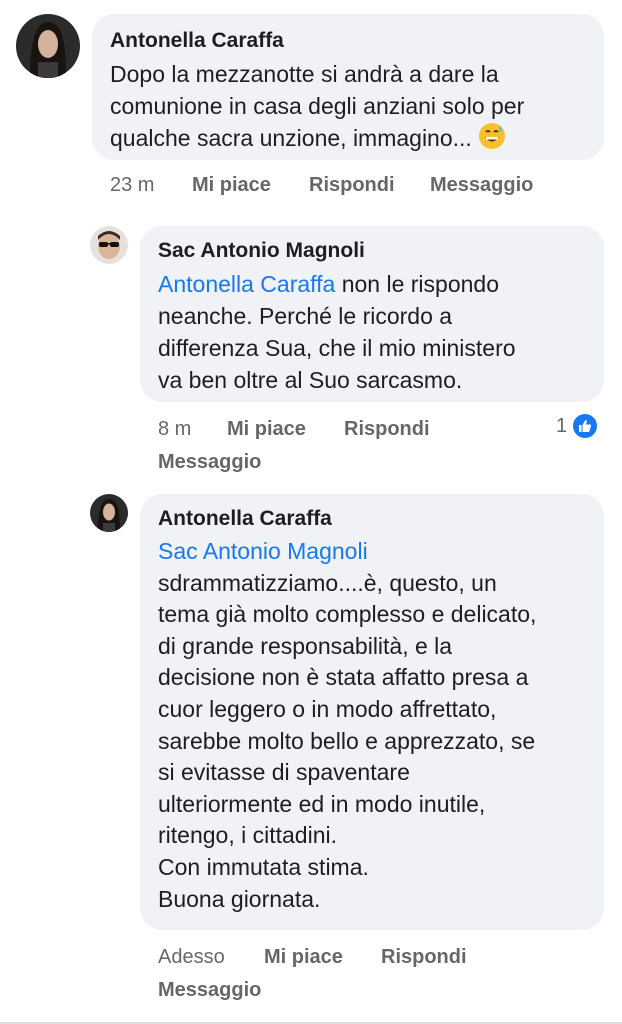 The width and height of the screenshot is (622, 1024). What do you see at coordinates (372, 251) in the screenshot?
I see `comment-author: Sac Antonio Magnoli` at bounding box center [372, 251].